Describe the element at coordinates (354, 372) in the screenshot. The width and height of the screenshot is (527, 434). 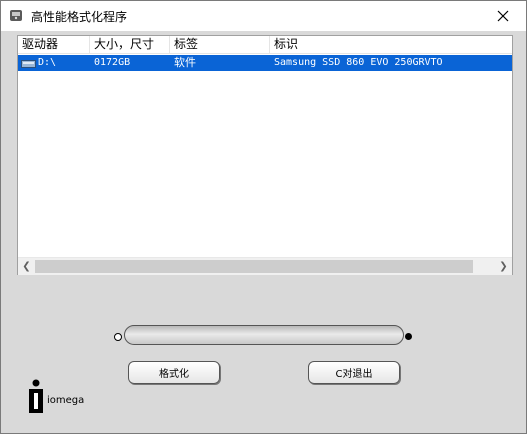
I see `exit-button: C对退出` at that location.